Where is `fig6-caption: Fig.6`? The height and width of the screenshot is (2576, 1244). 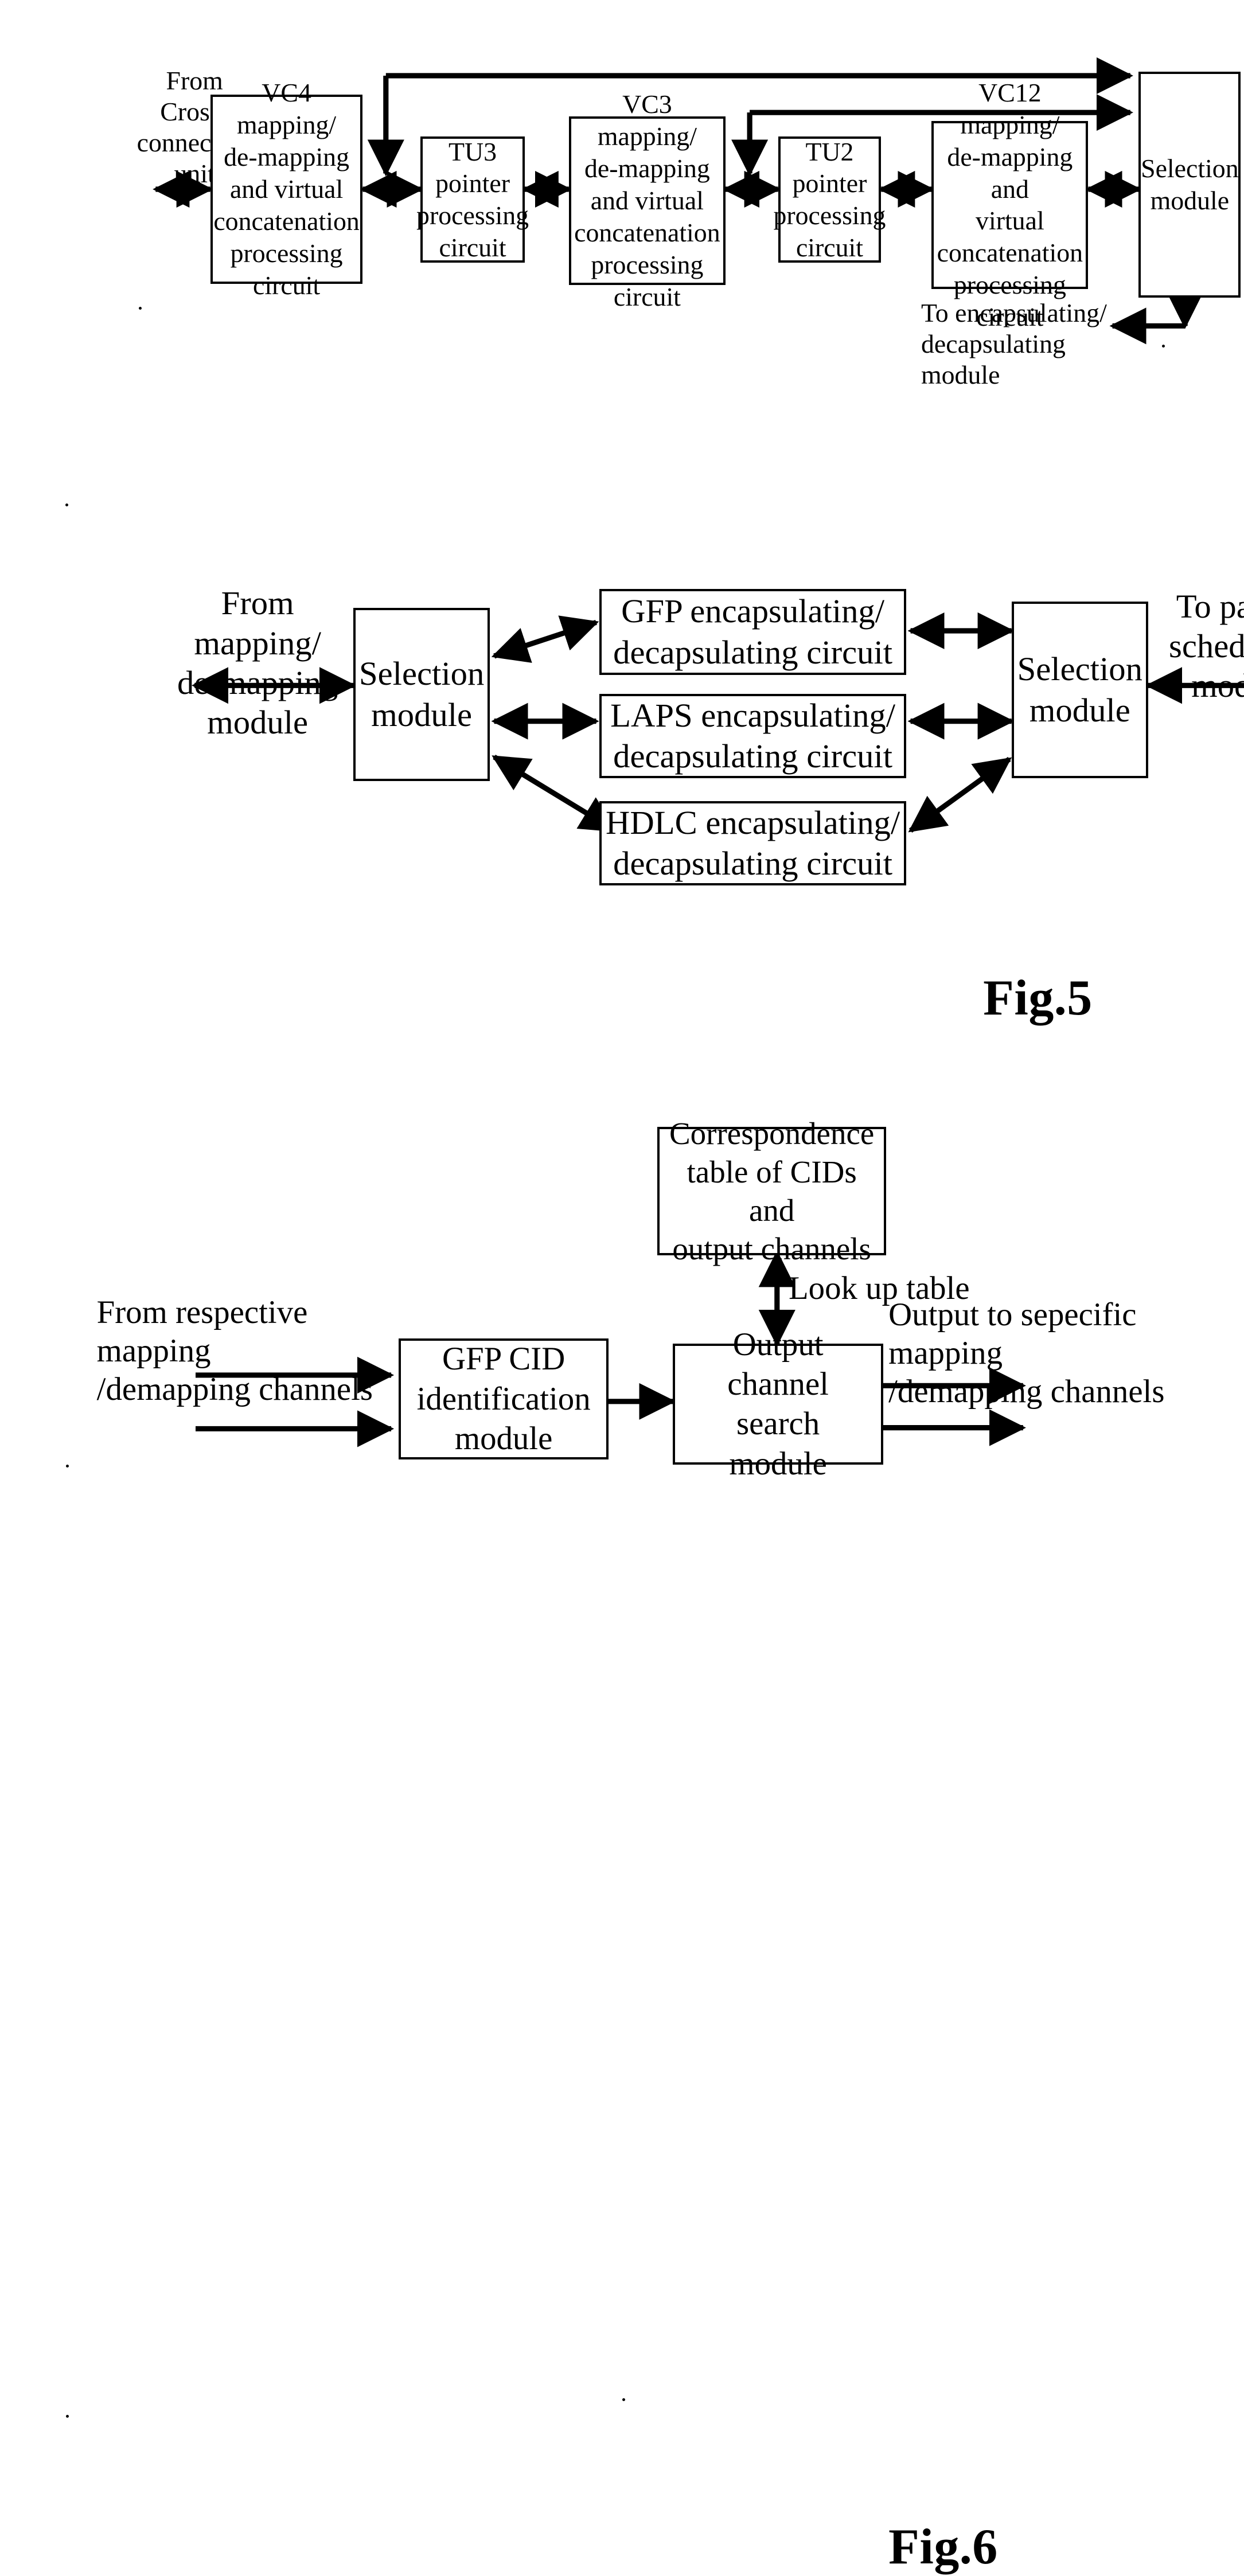 fig6-caption: Fig.6 is located at coordinates (943, 2547).